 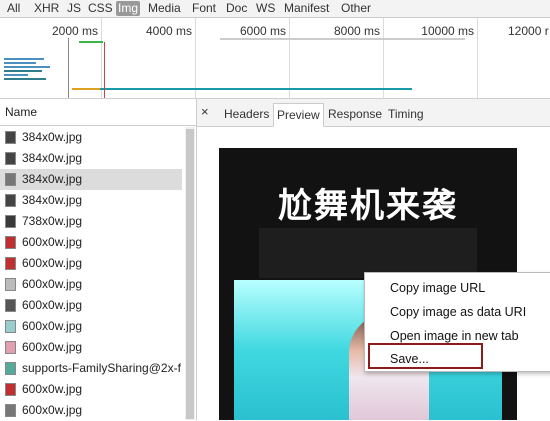 I want to click on dom-marker, so click(x=68, y=68).